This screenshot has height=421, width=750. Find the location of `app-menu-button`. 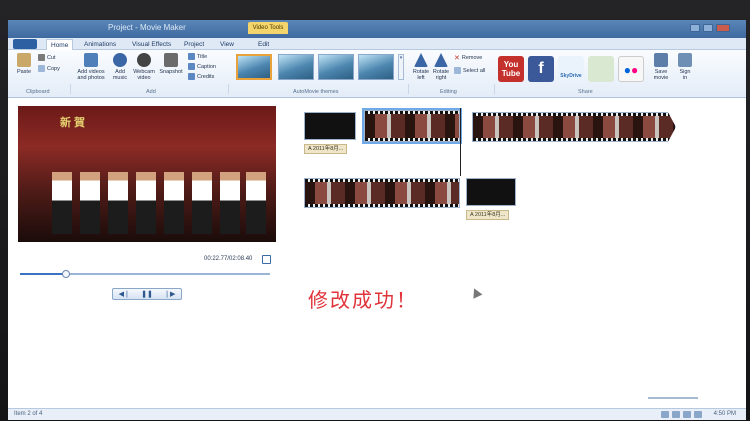

app-menu-button is located at coordinates (25, 44).